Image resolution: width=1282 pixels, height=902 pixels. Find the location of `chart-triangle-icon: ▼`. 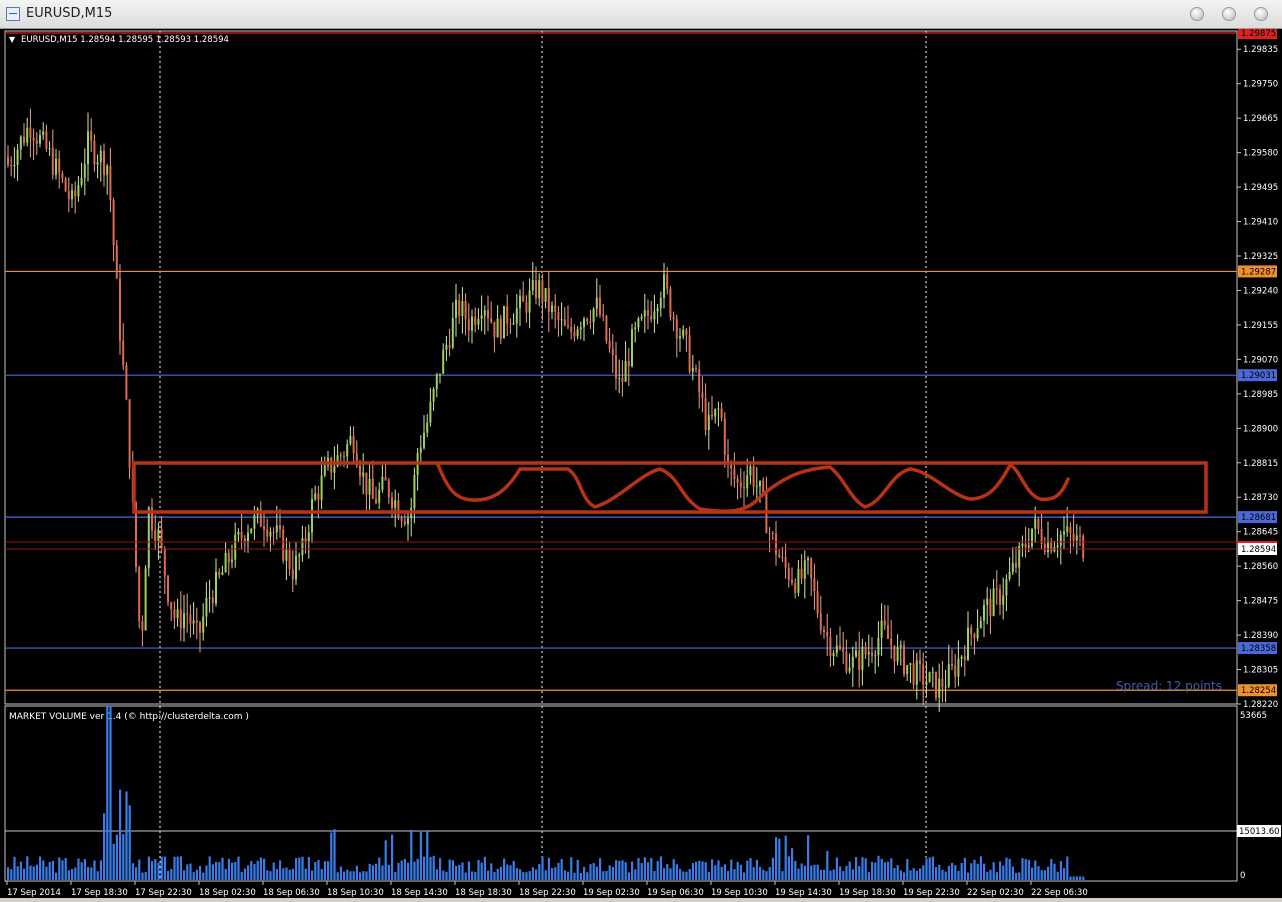

chart-triangle-icon: ▼ is located at coordinates (12, 39).